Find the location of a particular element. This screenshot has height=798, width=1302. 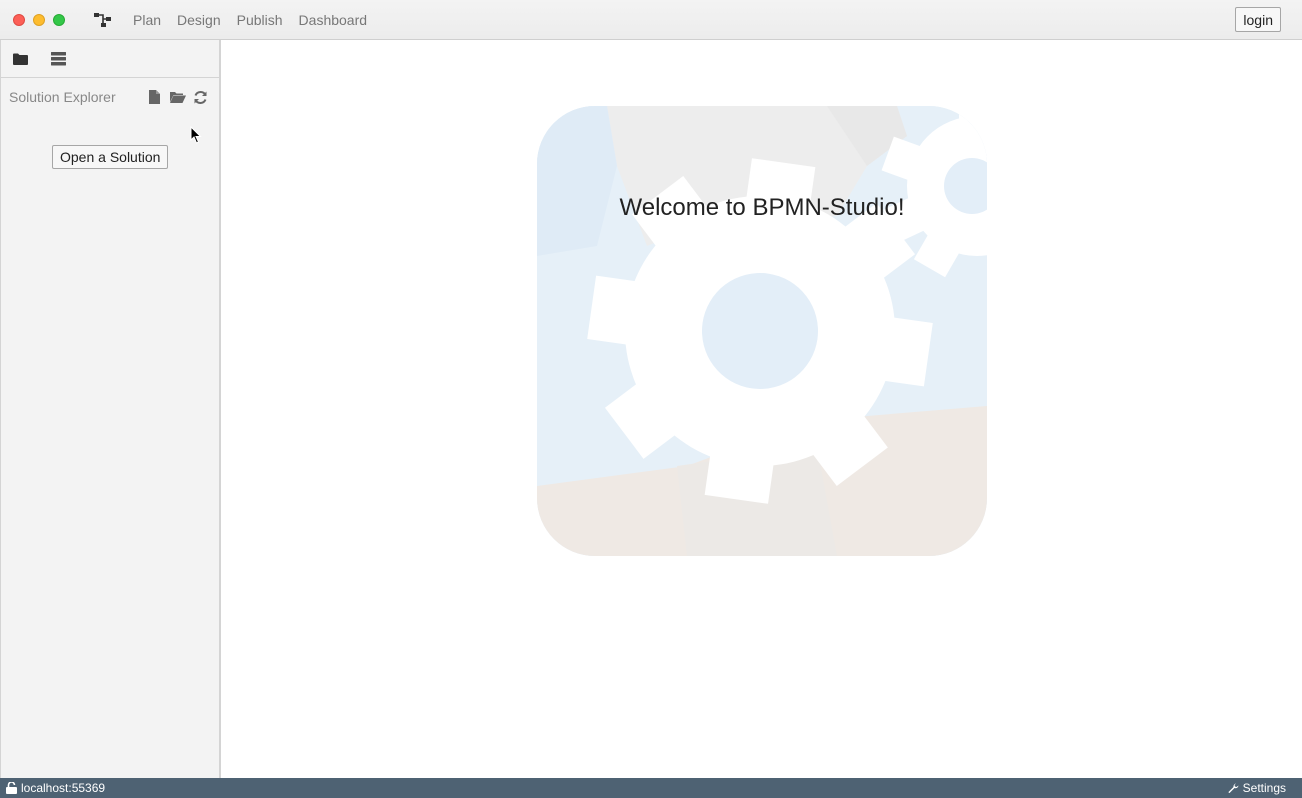

unlock-icon is located at coordinates (11, 788).